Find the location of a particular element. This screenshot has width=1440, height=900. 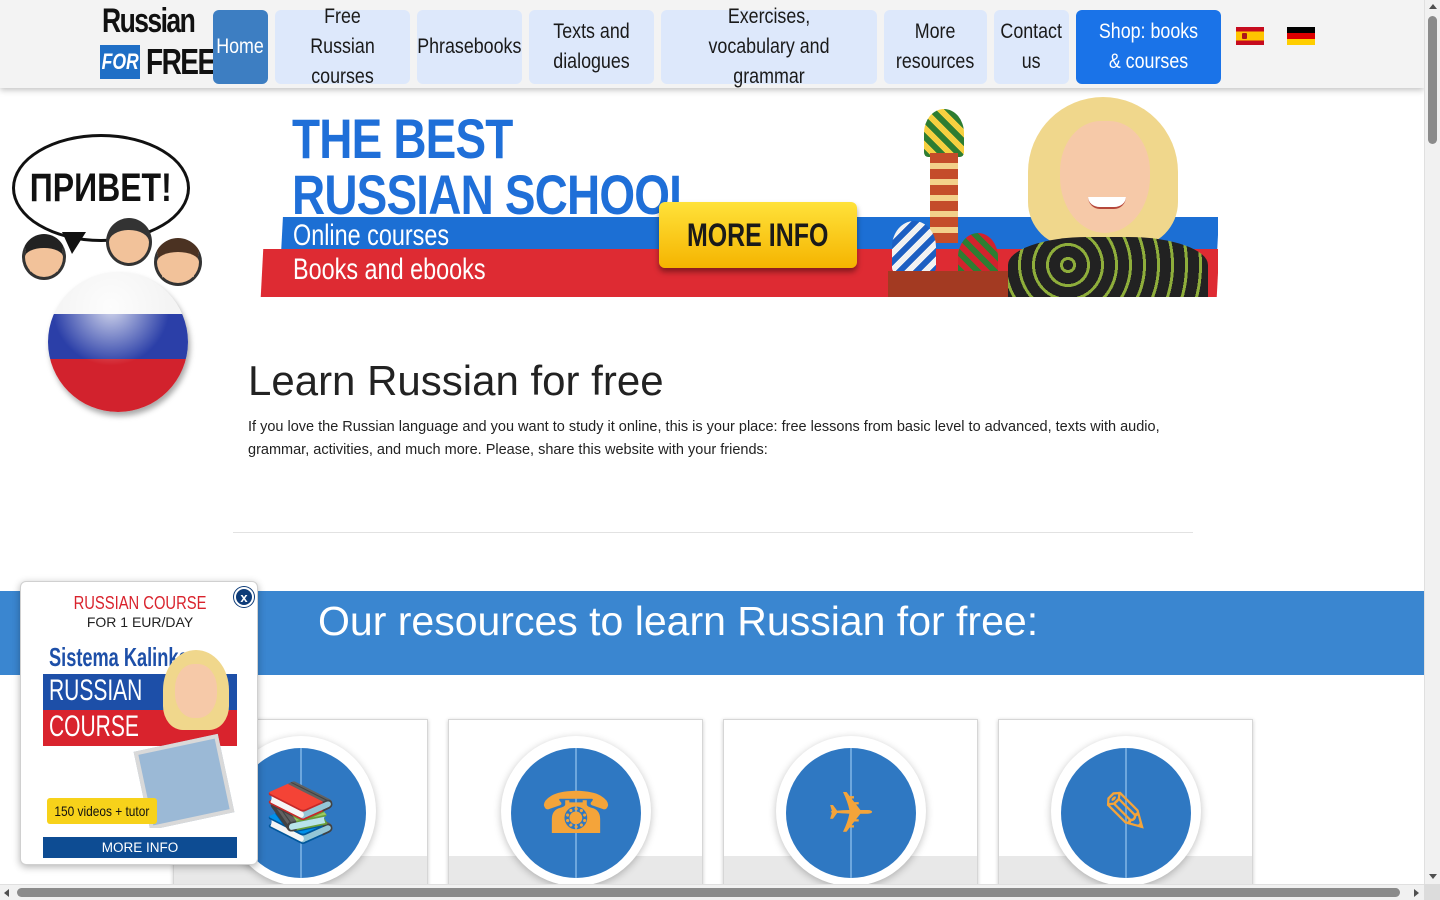

nav-home: Home is located at coordinates (240, 47).